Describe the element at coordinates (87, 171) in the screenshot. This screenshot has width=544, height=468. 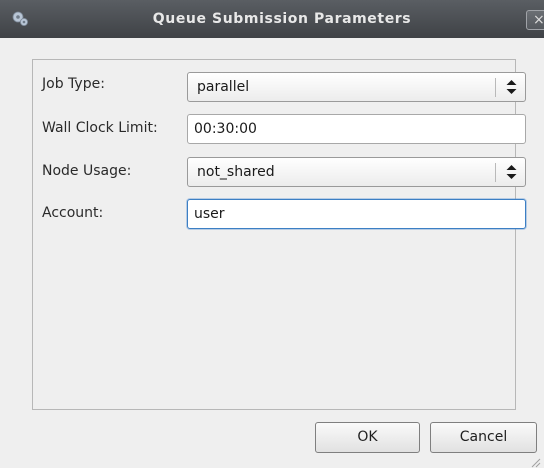
I see `node-usage-label: Node Usage:` at that location.